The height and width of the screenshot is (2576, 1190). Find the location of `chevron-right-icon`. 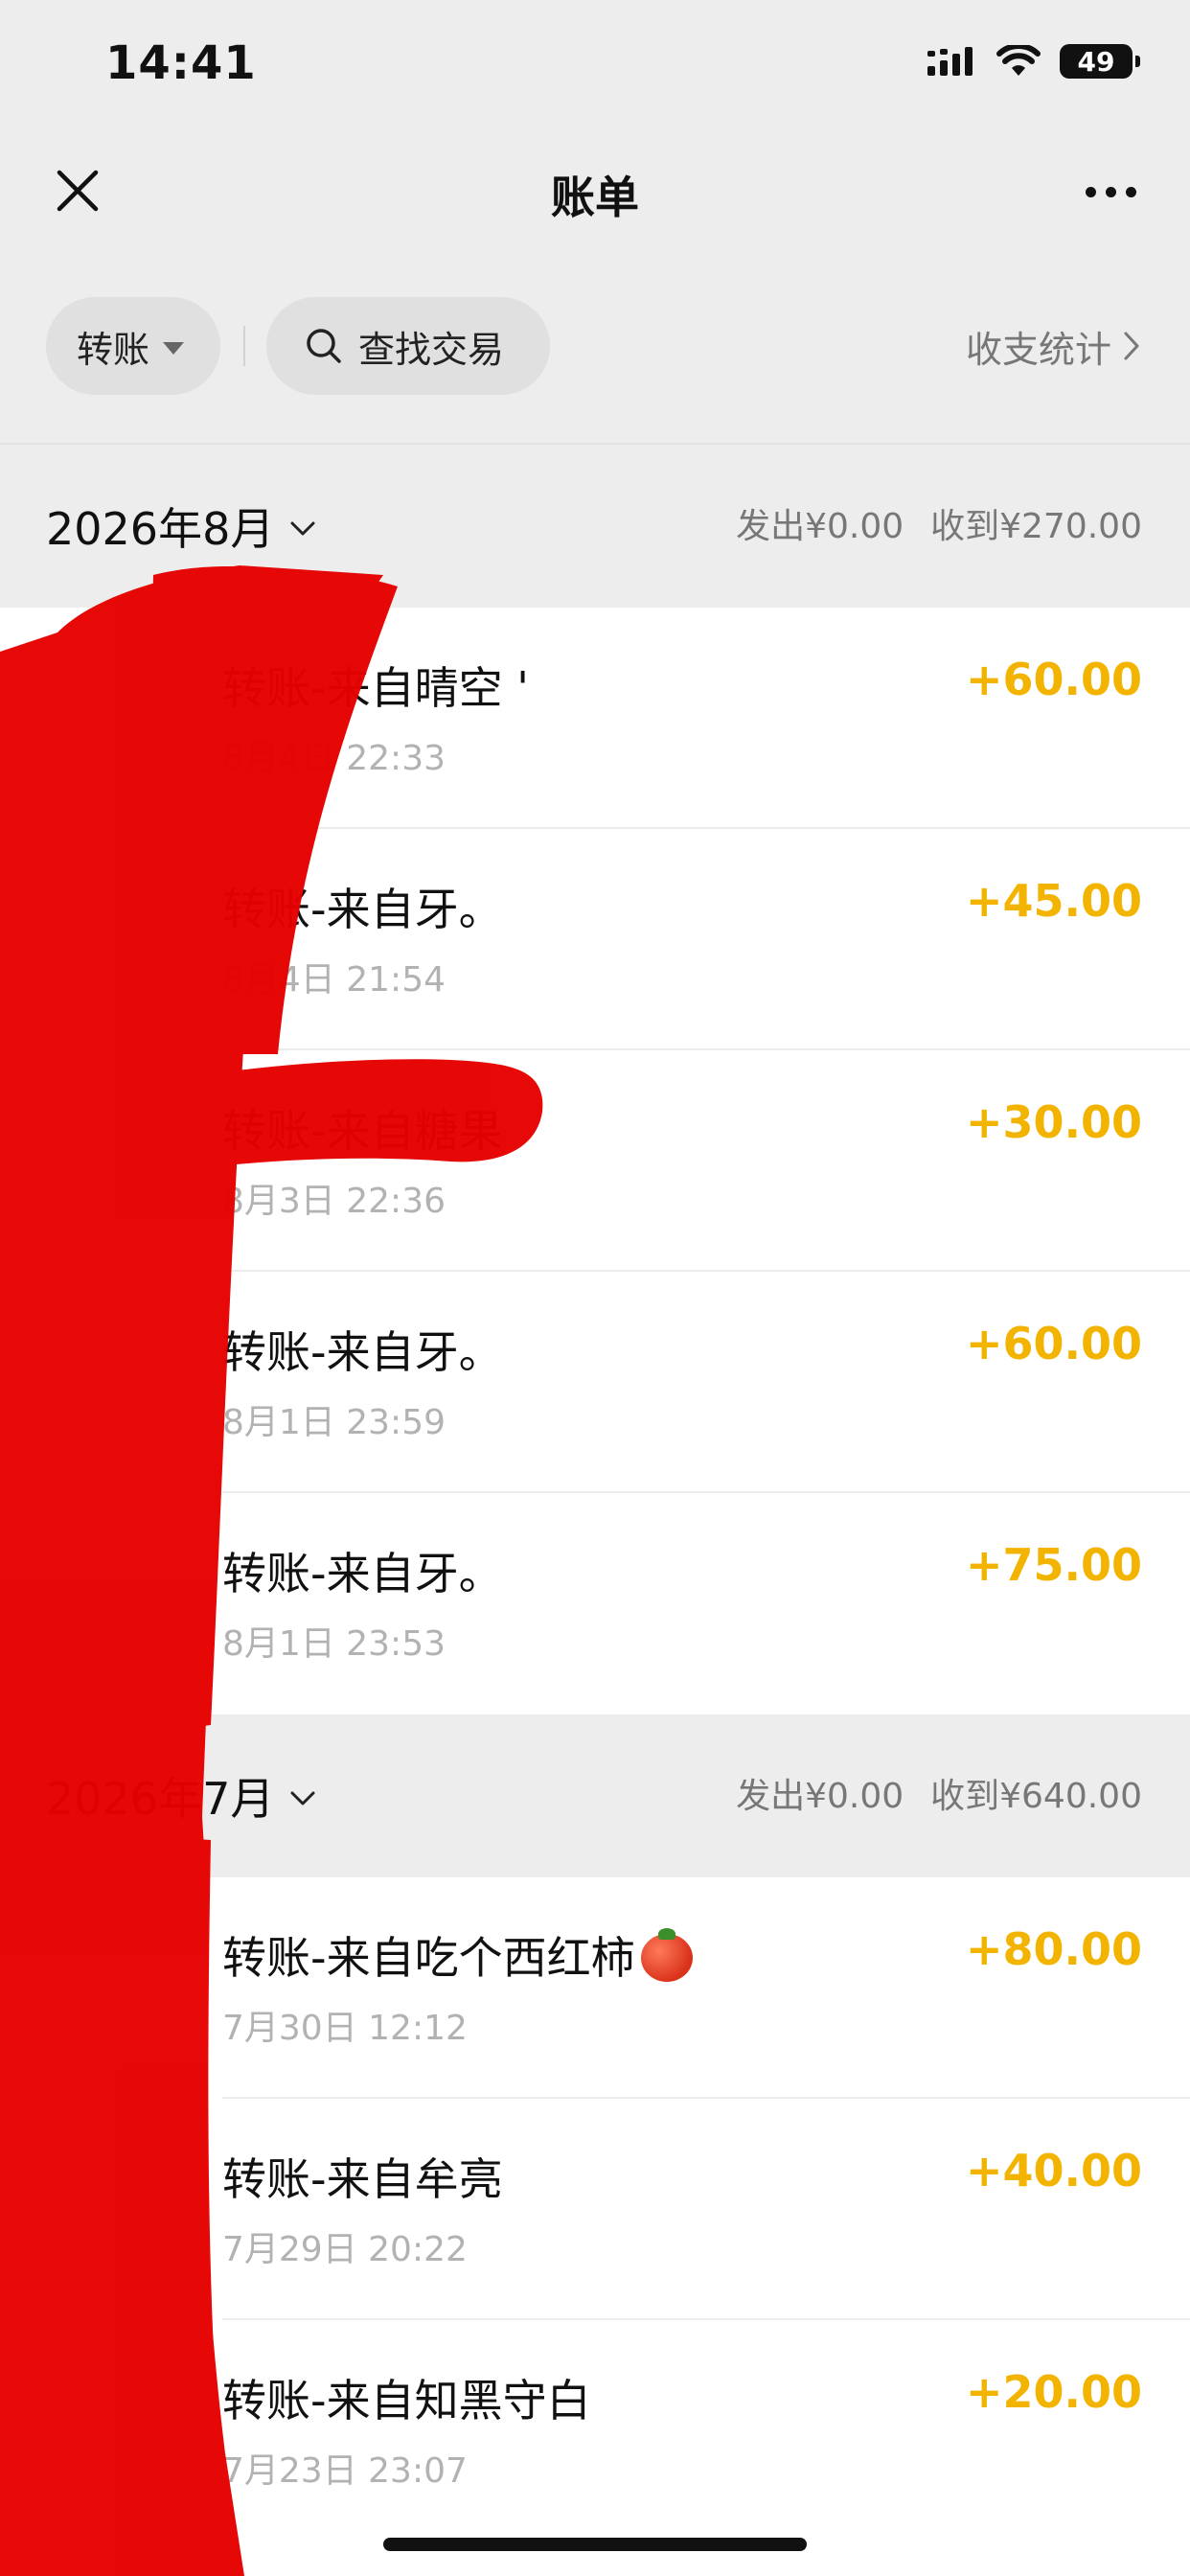

chevron-right-icon is located at coordinates (1132, 346).